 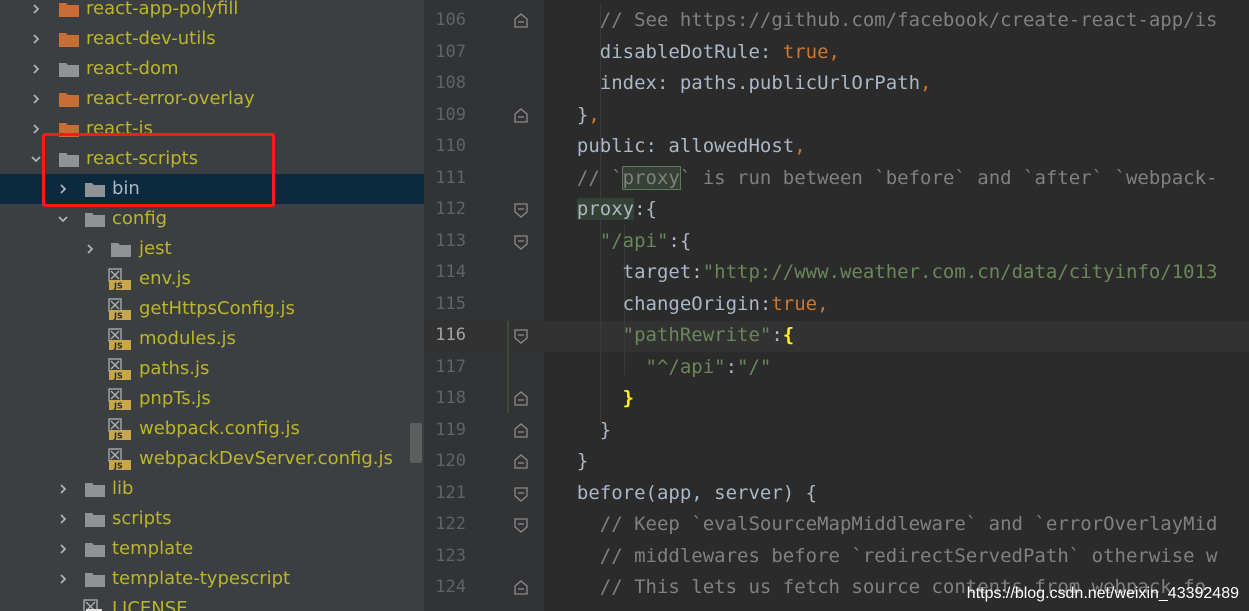 I want to click on line-number: 116, so click(x=450, y=335).